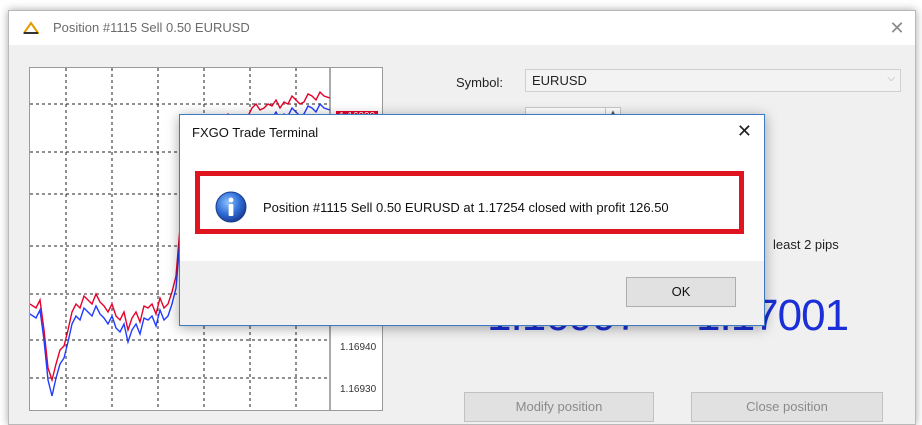 This screenshot has width=922, height=425. Describe the element at coordinates (462, 28) in the screenshot. I see `window-titlebar: Position #1115 Sell 0.50 EURUSD ✕` at that location.